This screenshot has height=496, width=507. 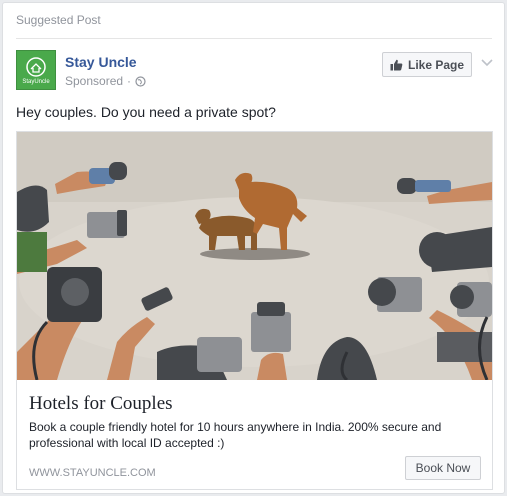 I want to click on header-divider, so click(x=254, y=38).